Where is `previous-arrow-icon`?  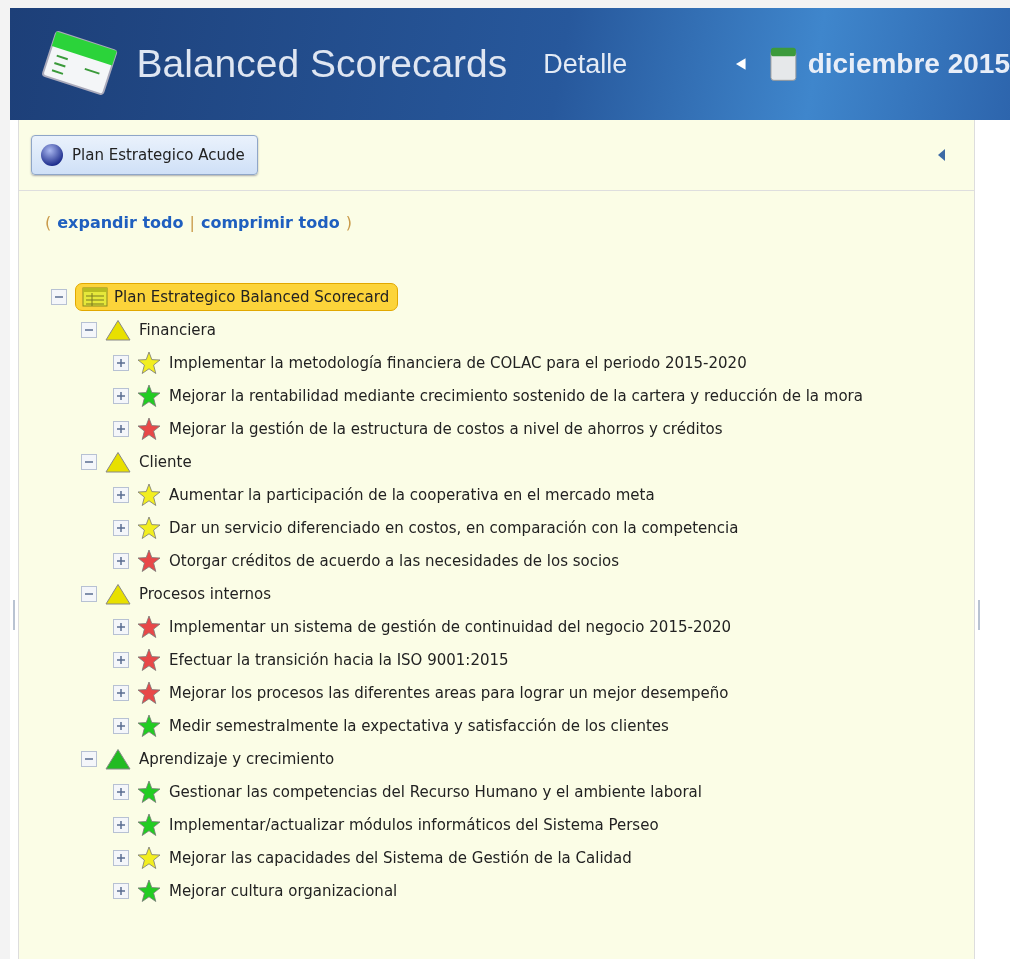
previous-arrow-icon is located at coordinates (741, 64).